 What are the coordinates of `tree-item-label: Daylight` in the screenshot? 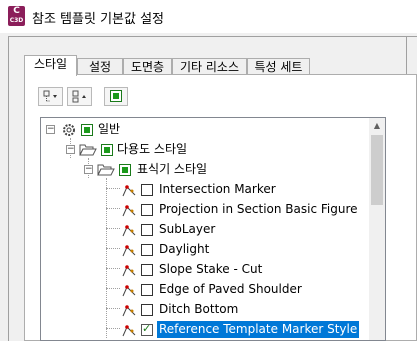 It's located at (184, 249).